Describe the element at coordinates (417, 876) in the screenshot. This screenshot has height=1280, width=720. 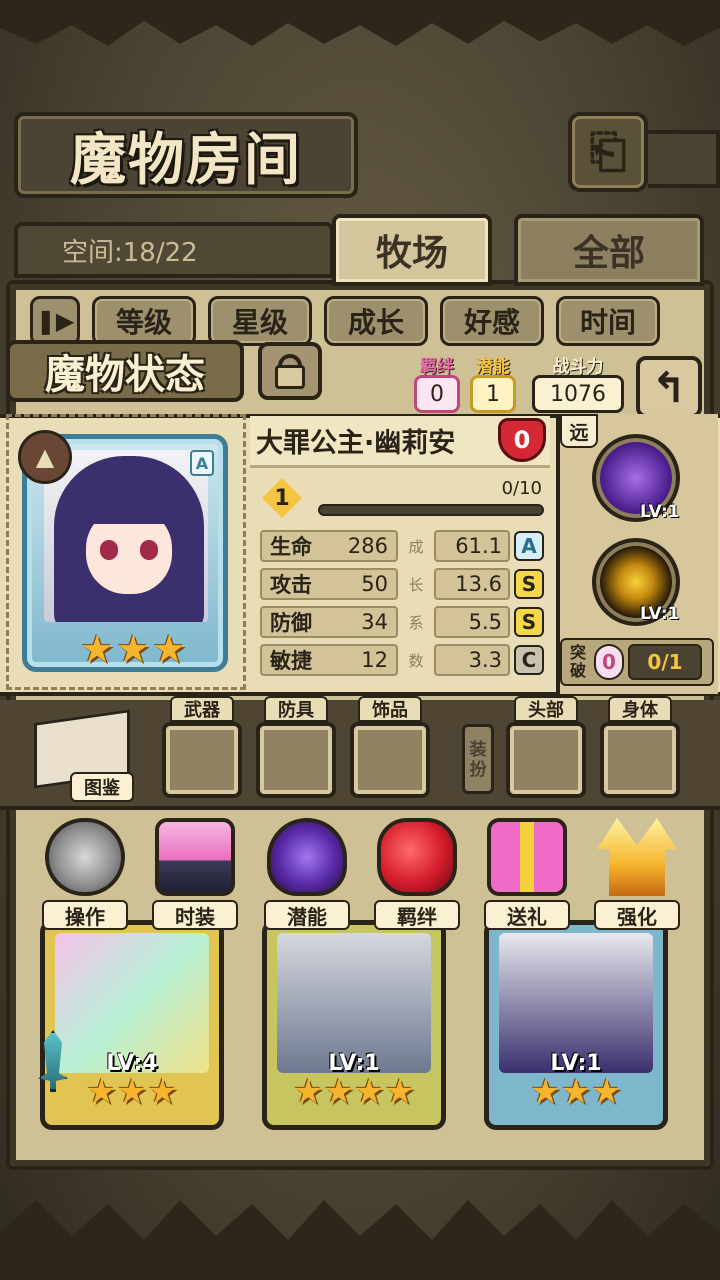
I see `action-bond-button: 羁绊` at that location.